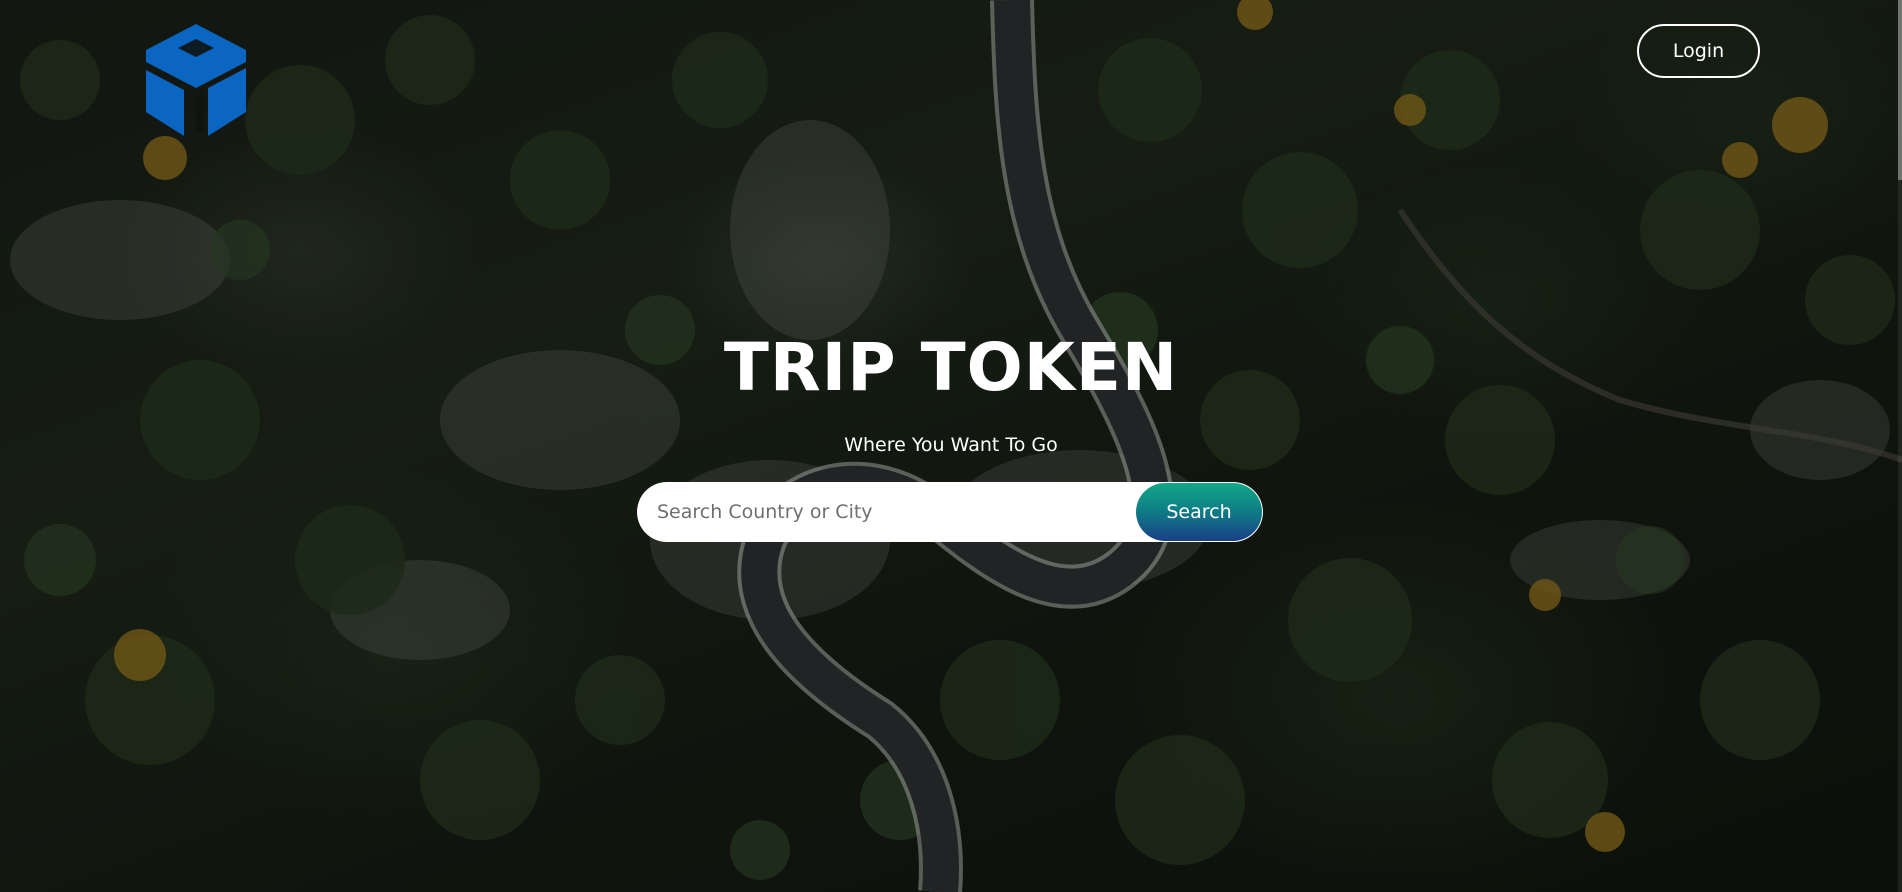 The height and width of the screenshot is (892, 1902). I want to click on page-title: TRIP TOKEN, so click(951, 367).